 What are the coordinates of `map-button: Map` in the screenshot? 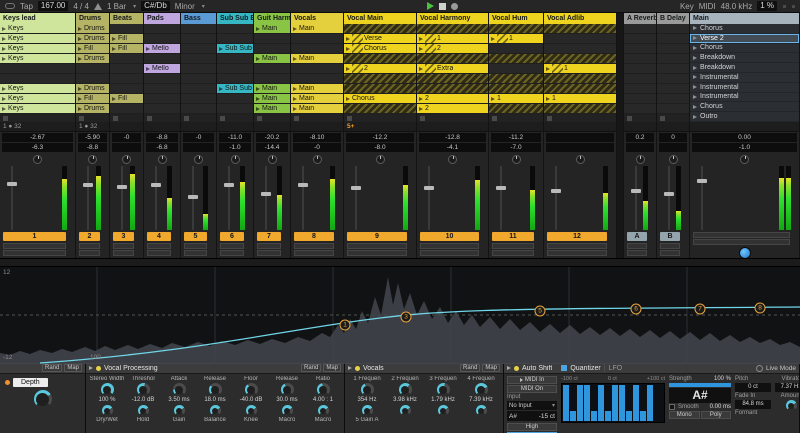 It's located at (491, 368).